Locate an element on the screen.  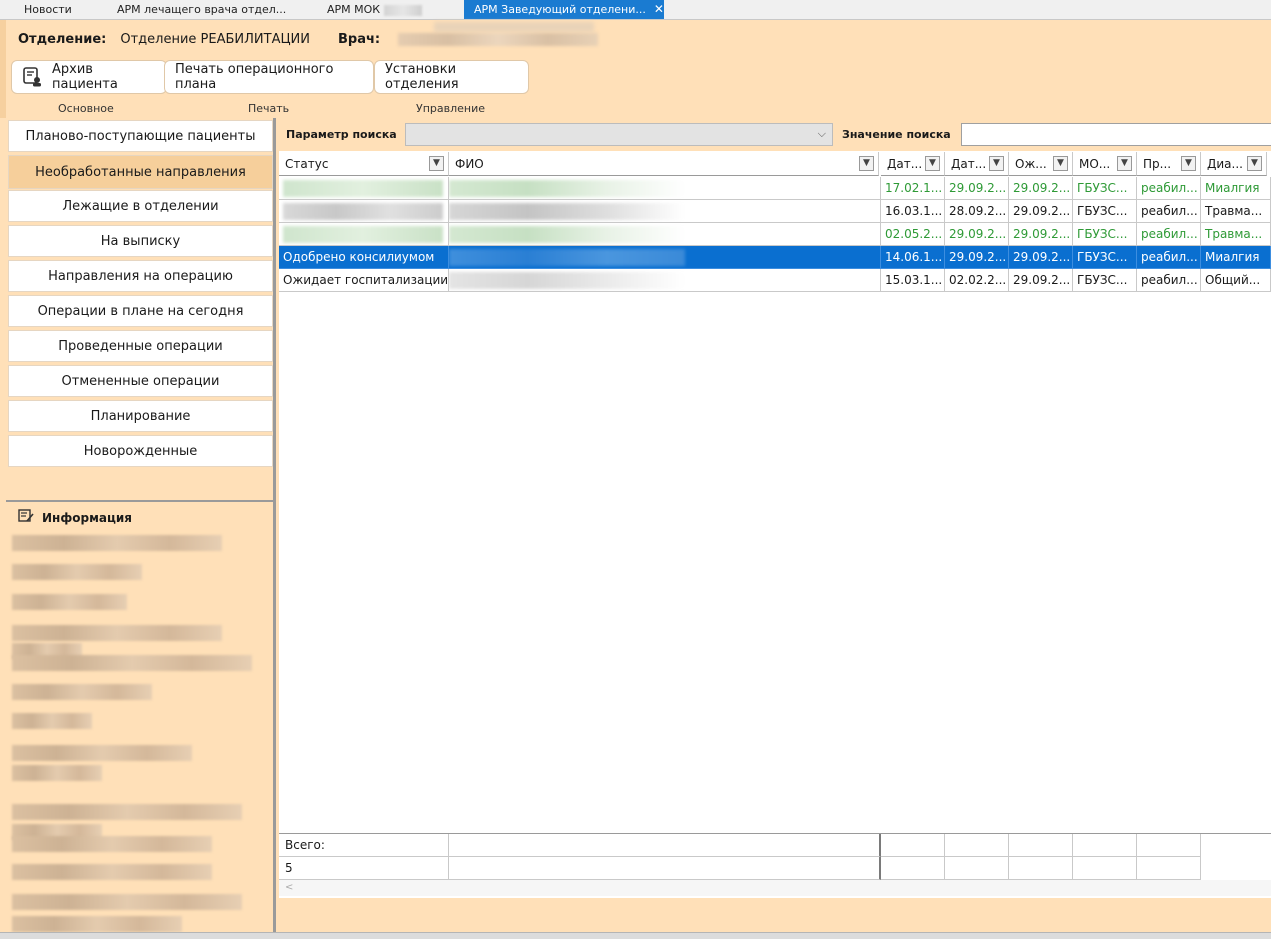
nav-label: Лежащие в отделении is located at coordinates (140, 206).